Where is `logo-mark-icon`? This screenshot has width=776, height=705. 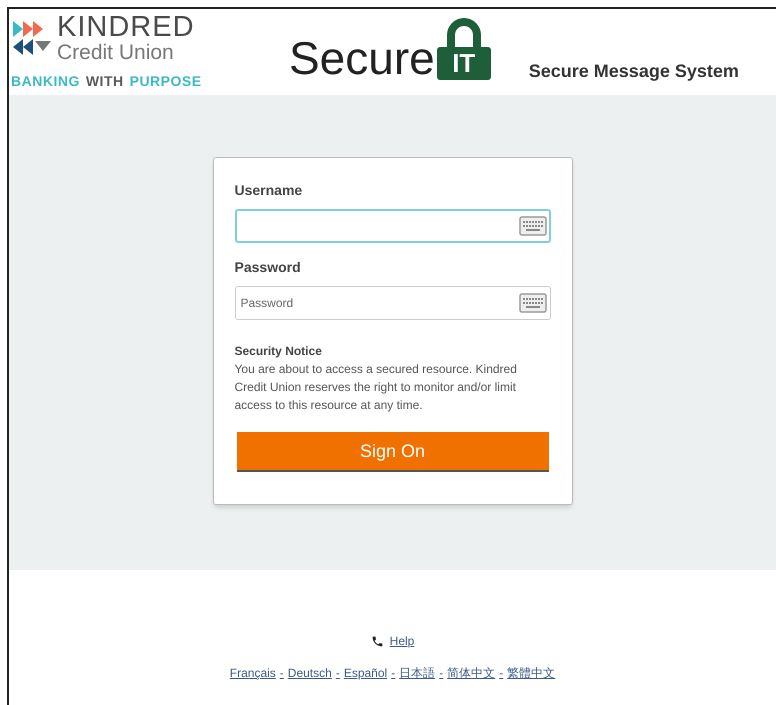 logo-mark-icon is located at coordinates (32, 38).